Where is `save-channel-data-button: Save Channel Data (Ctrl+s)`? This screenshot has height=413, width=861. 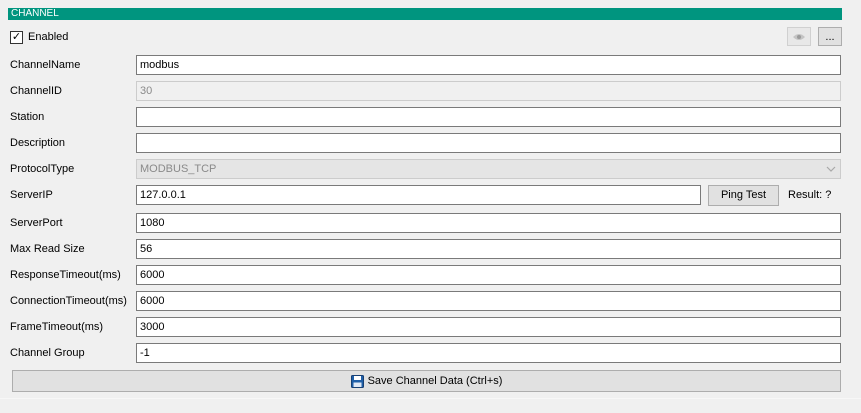
save-channel-data-button: Save Channel Data (Ctrl+s) is located at coordinates (426, 381).